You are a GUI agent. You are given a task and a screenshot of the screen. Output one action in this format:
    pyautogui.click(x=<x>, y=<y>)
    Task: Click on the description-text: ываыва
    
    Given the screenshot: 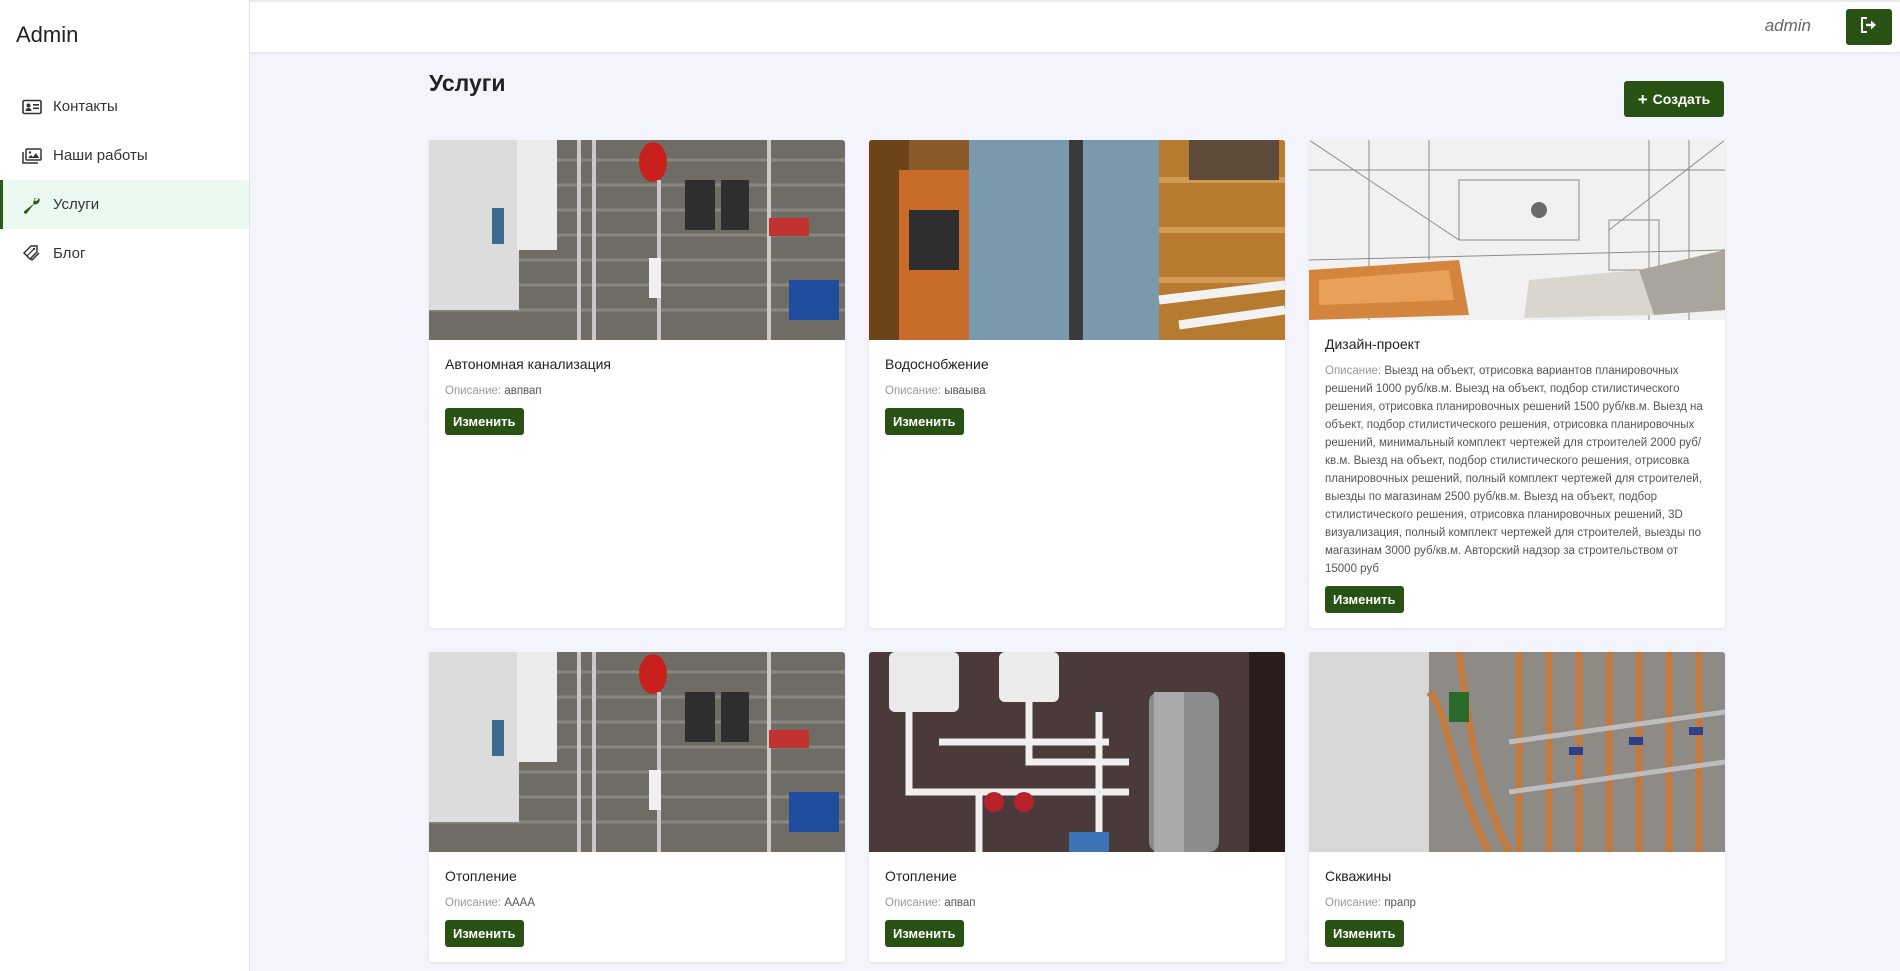 What is the action you would take?
    pyautogui.click(x=965, y=391)
    